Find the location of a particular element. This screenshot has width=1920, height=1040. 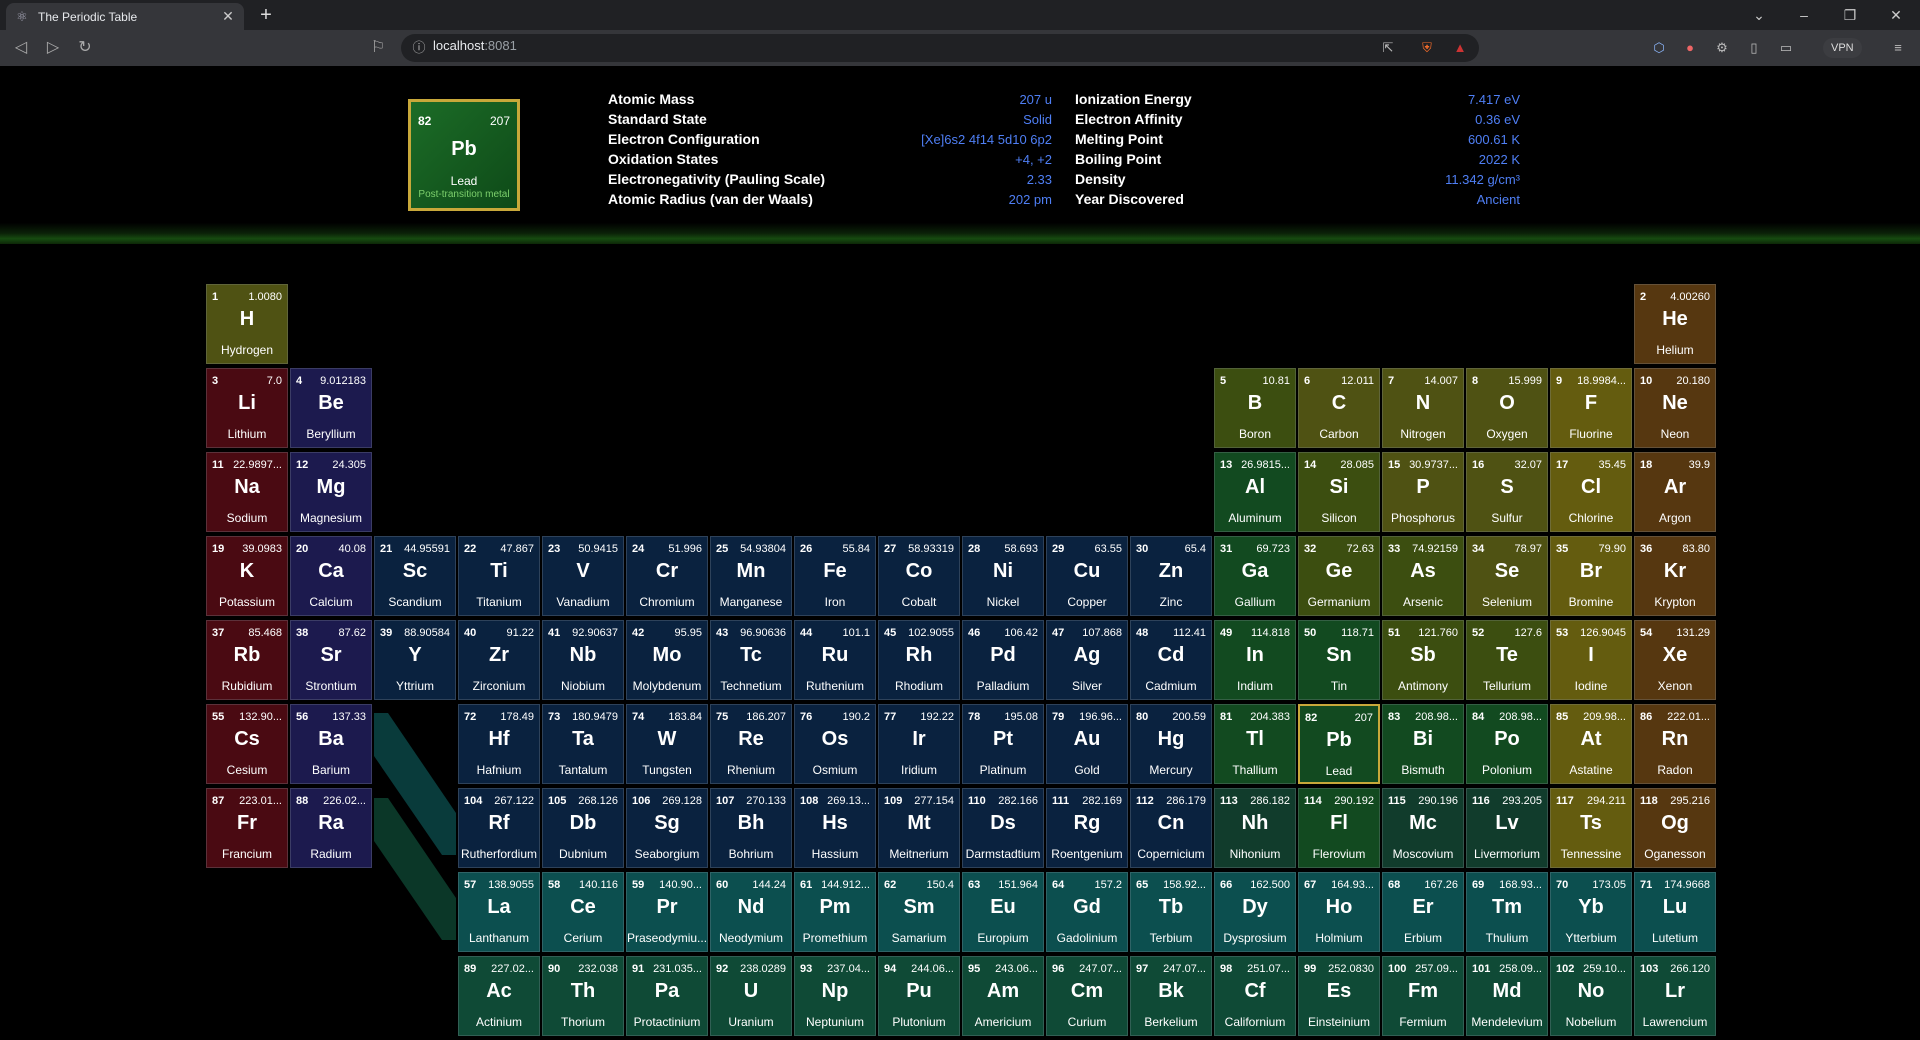

element-tile-f: 9 18.9984... F Fluorine is located at coordinates (1591, 408).